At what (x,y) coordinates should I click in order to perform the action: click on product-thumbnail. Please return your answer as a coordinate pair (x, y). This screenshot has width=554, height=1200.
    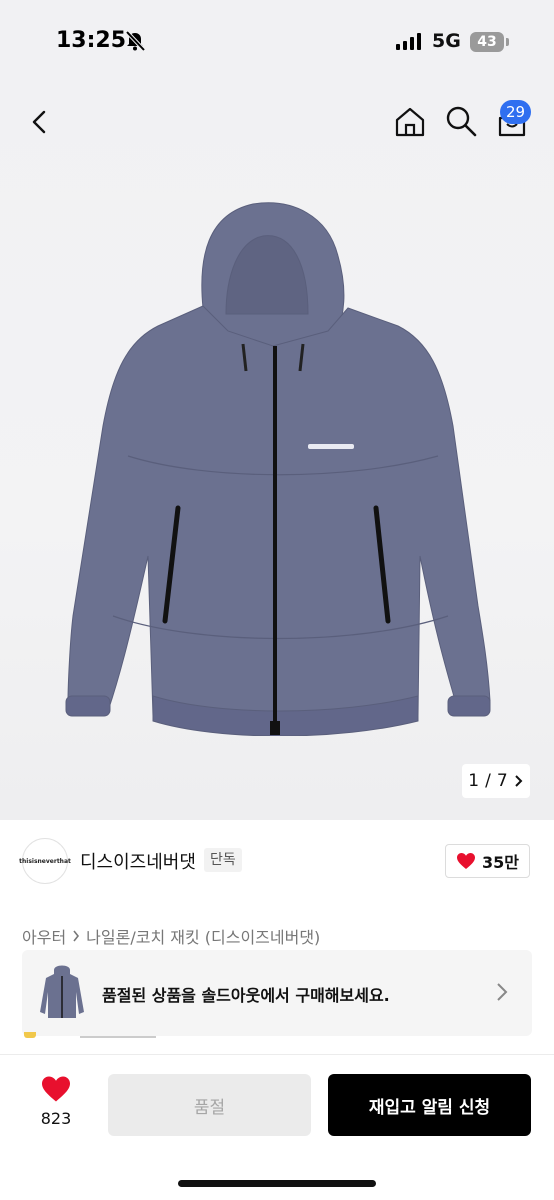
    Looking at the image, I should click on (62, 991).